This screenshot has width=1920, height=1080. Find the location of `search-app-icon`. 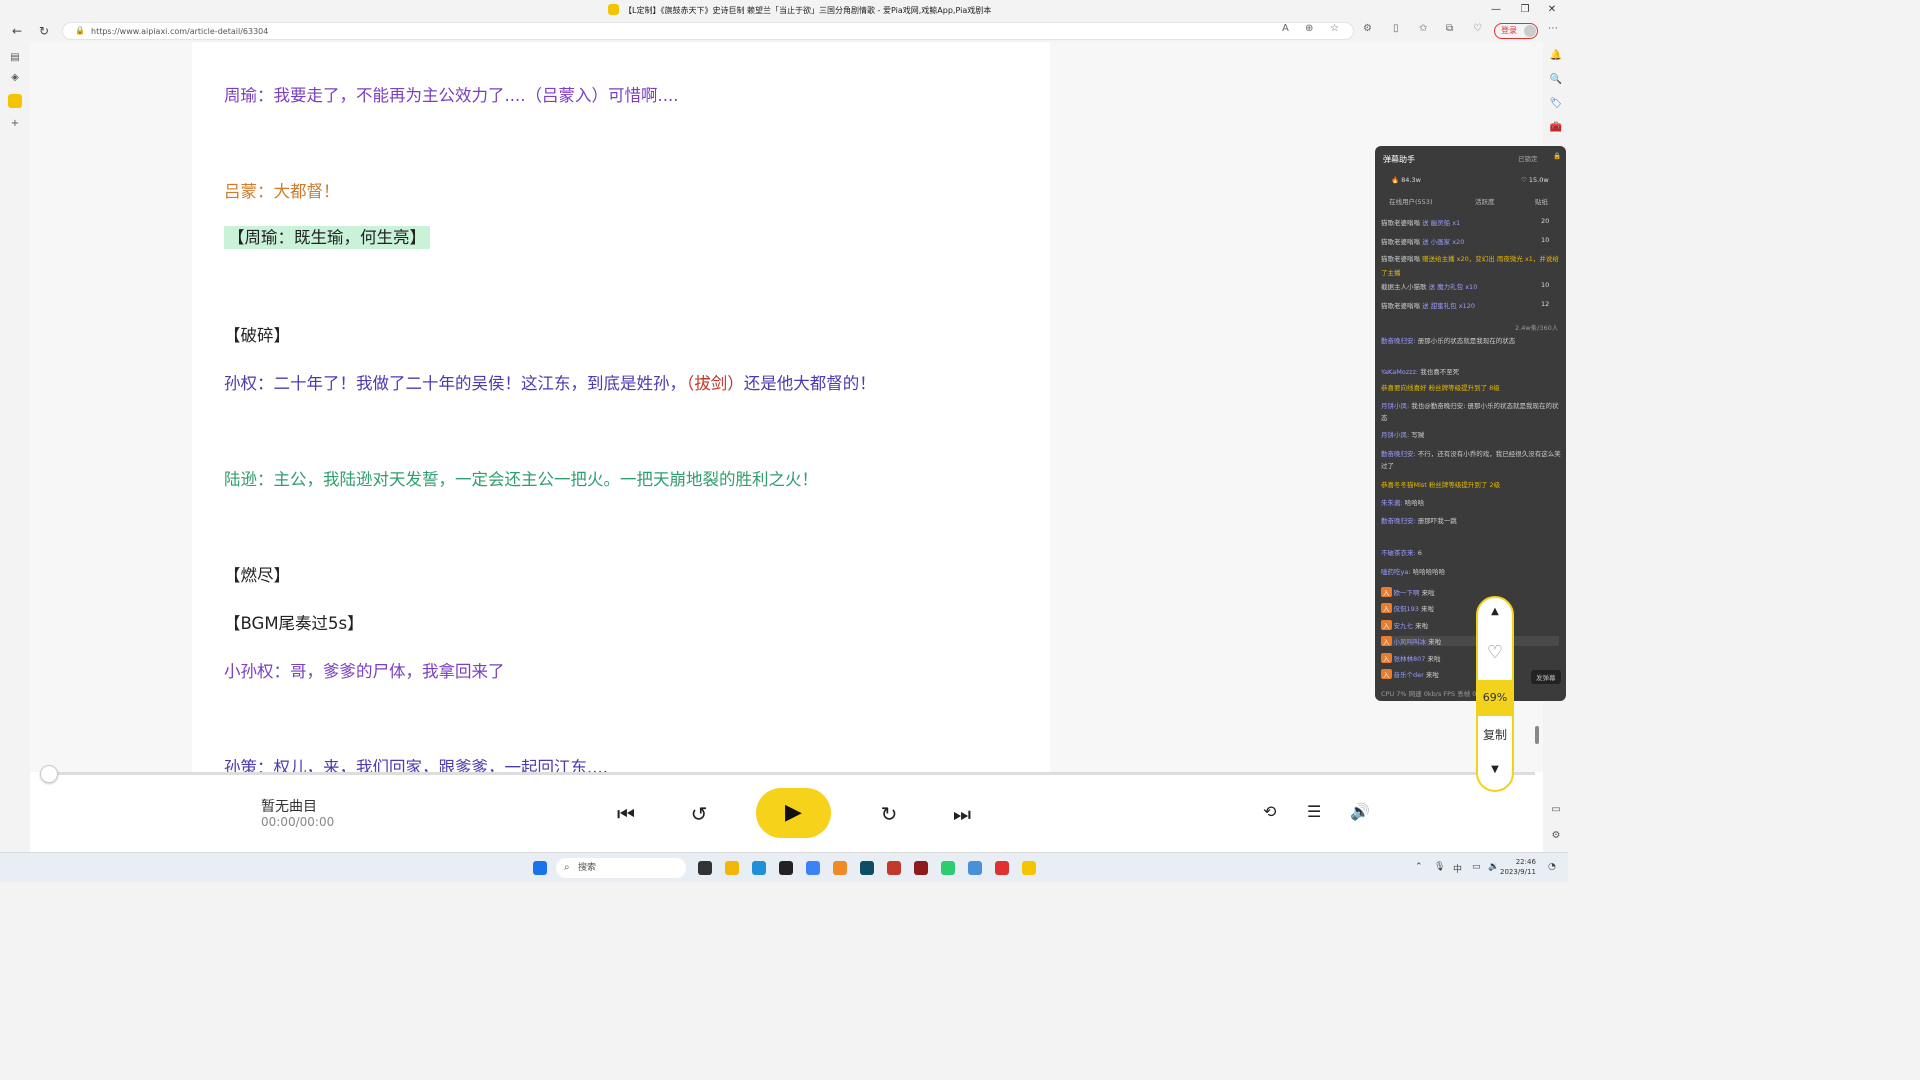

search-app-icon is located at coordinates (975, 868).